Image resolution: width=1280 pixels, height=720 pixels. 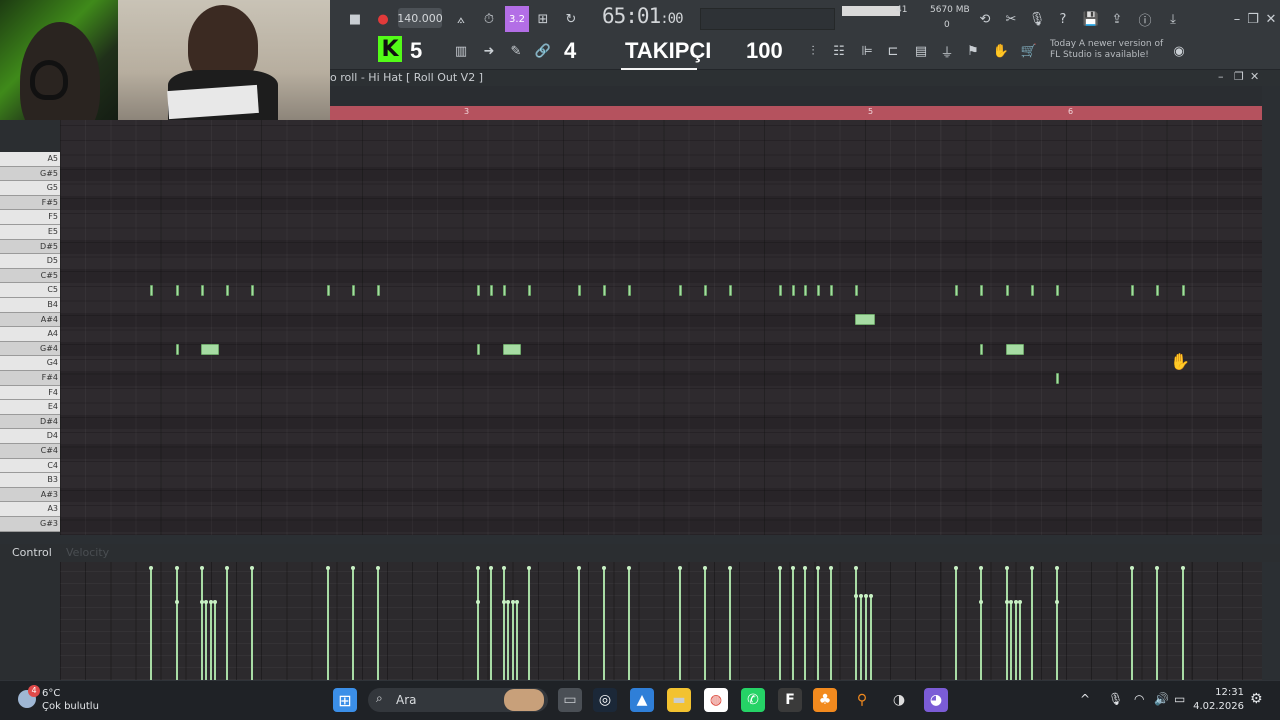 I want to click on piano-key: G#5, so click(x=30, y=174).